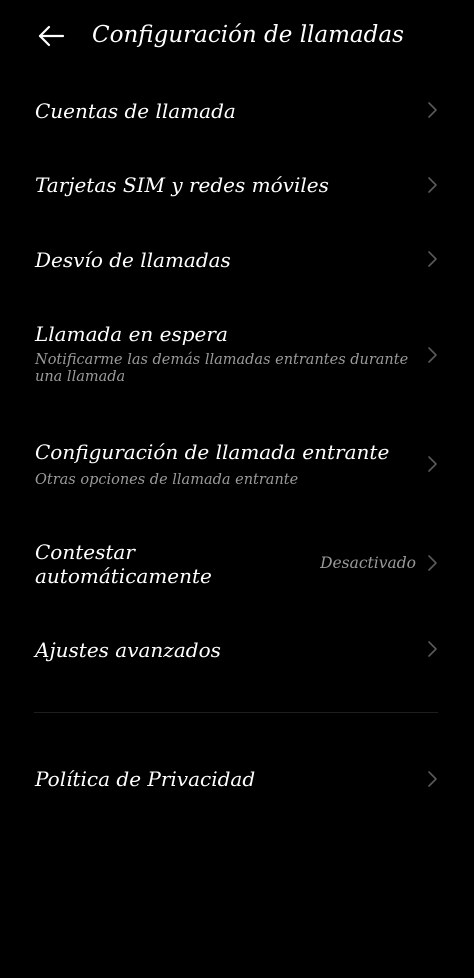 This screenshot has width=474, height=978. I want to click on top-bar: Configuración de llamadas, so click(237, 36).